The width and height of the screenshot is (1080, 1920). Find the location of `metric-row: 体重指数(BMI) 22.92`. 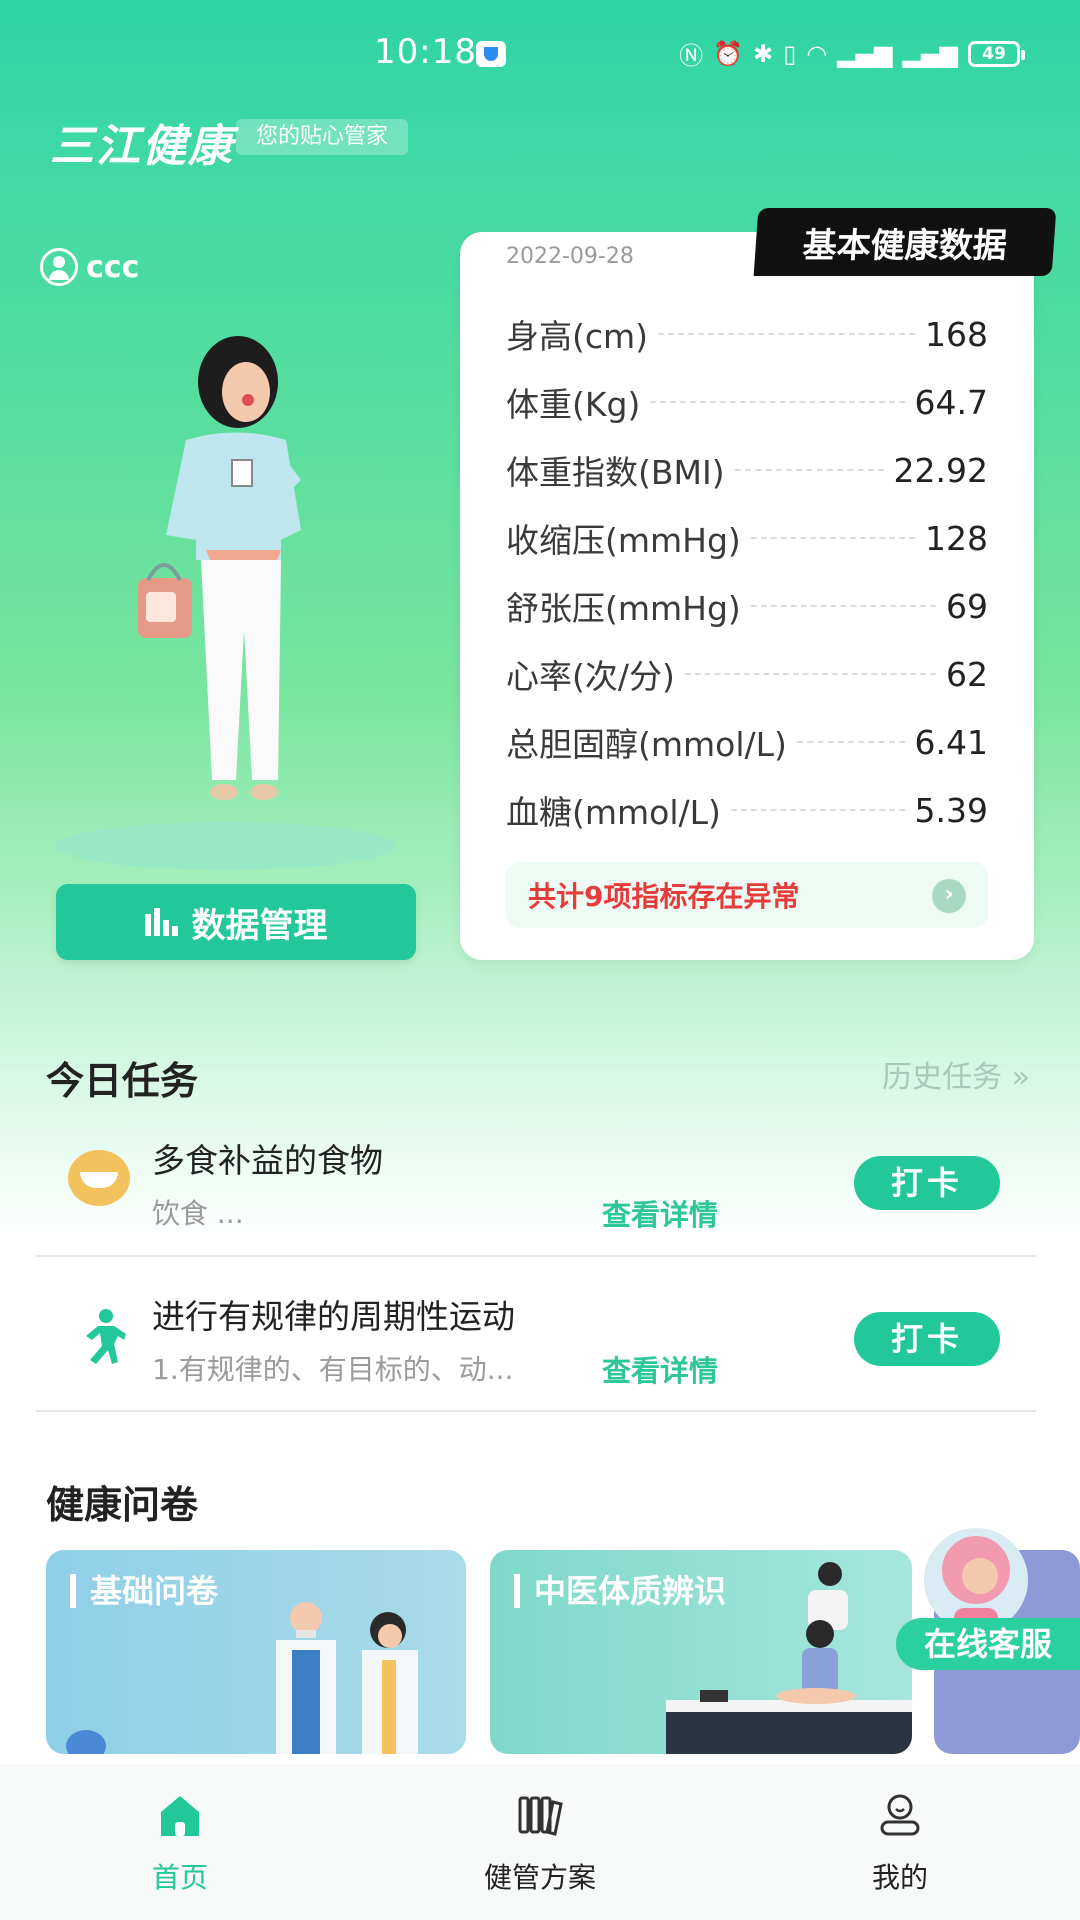

metric-row: 体重指数(BMI) 22.92 is located at coordinates (747, 470).